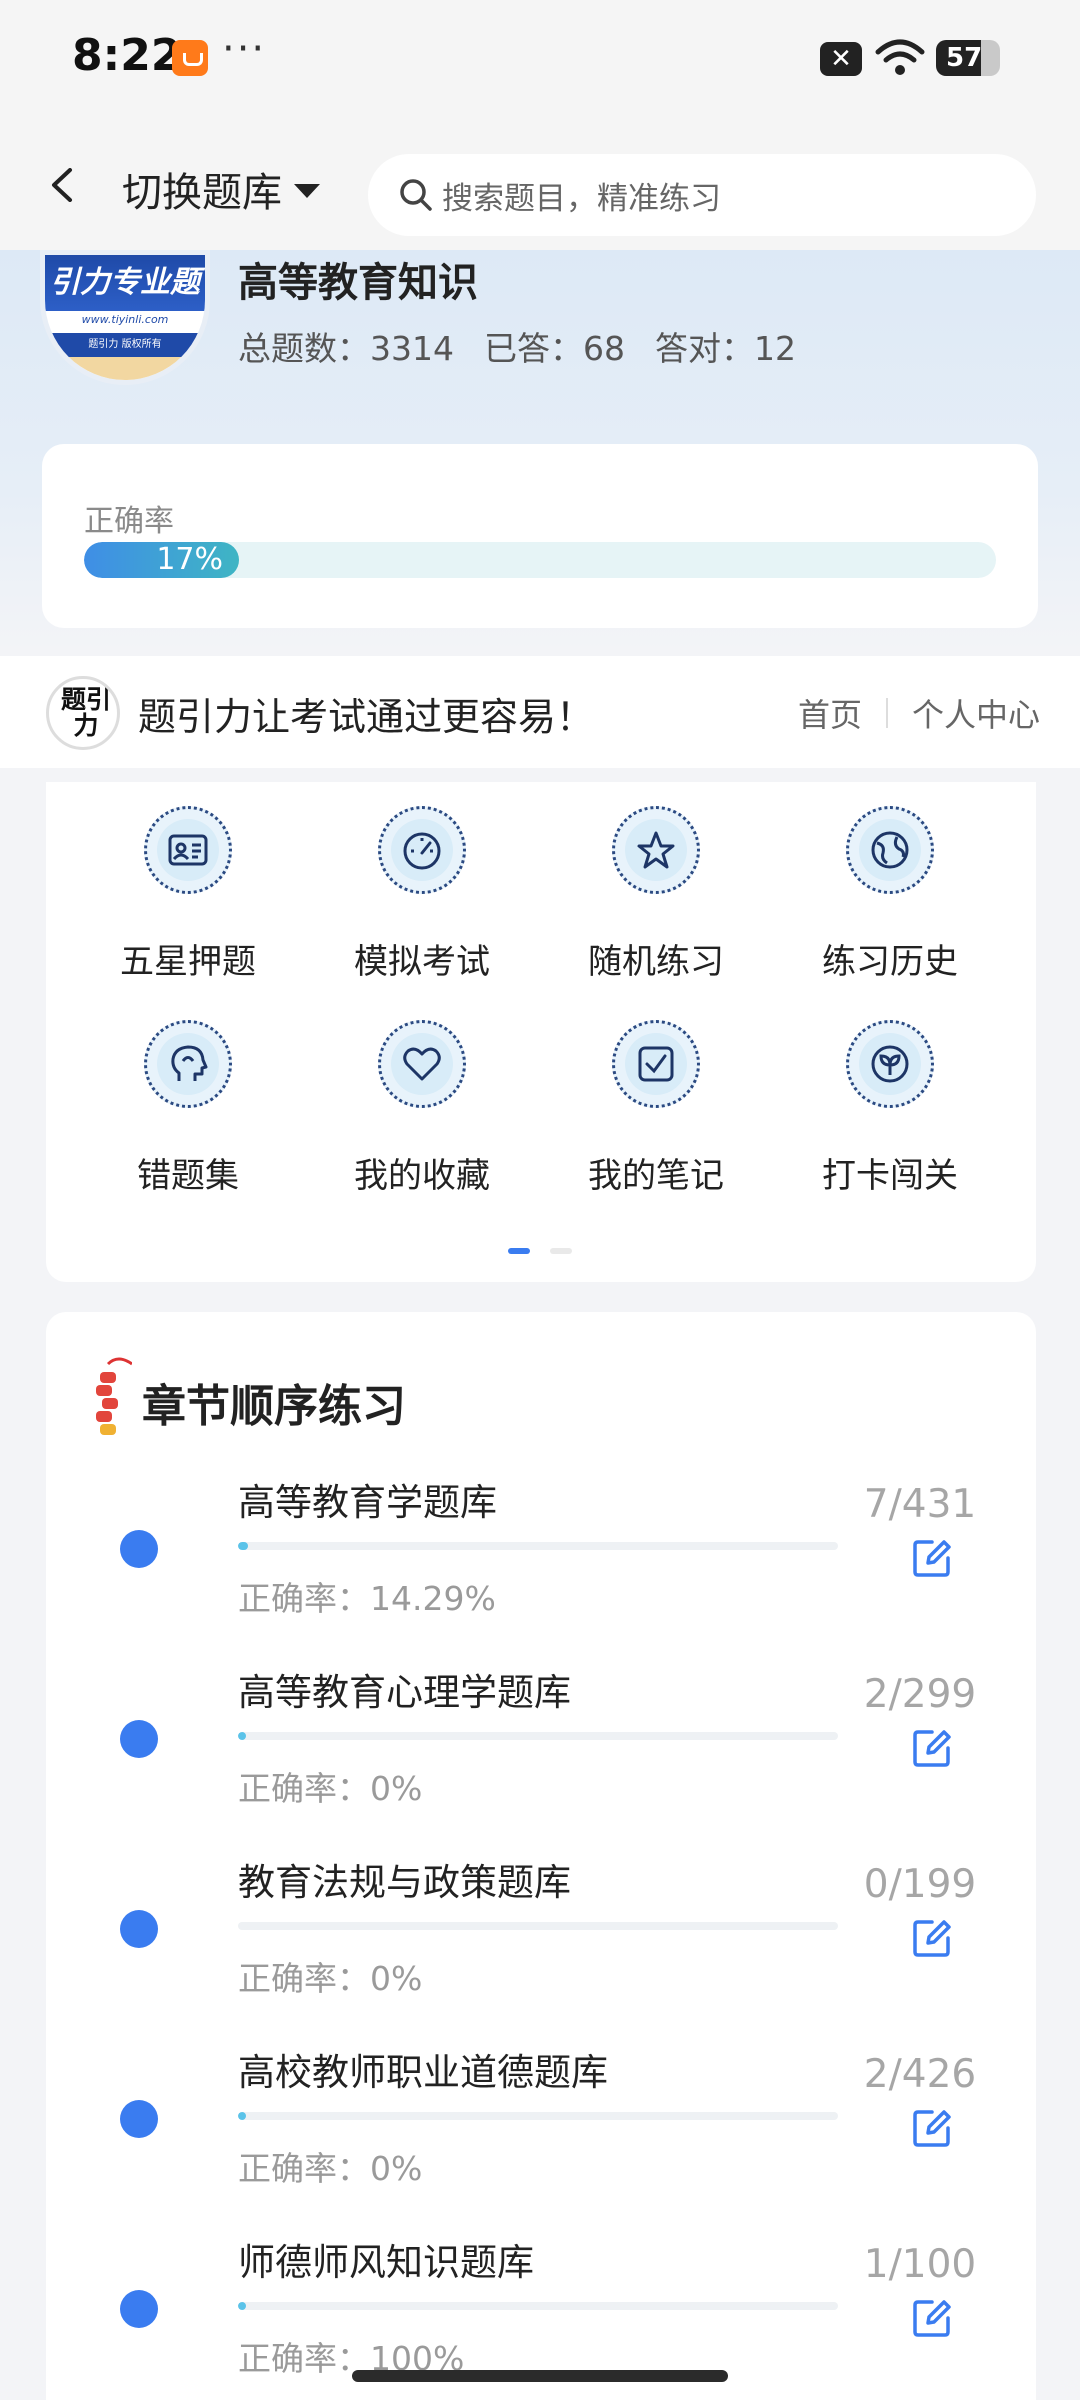 The height and width of the screenshot is (2400, 1080). I want to click on feature-wrong-questions: 错题集, so click(188, 1096).